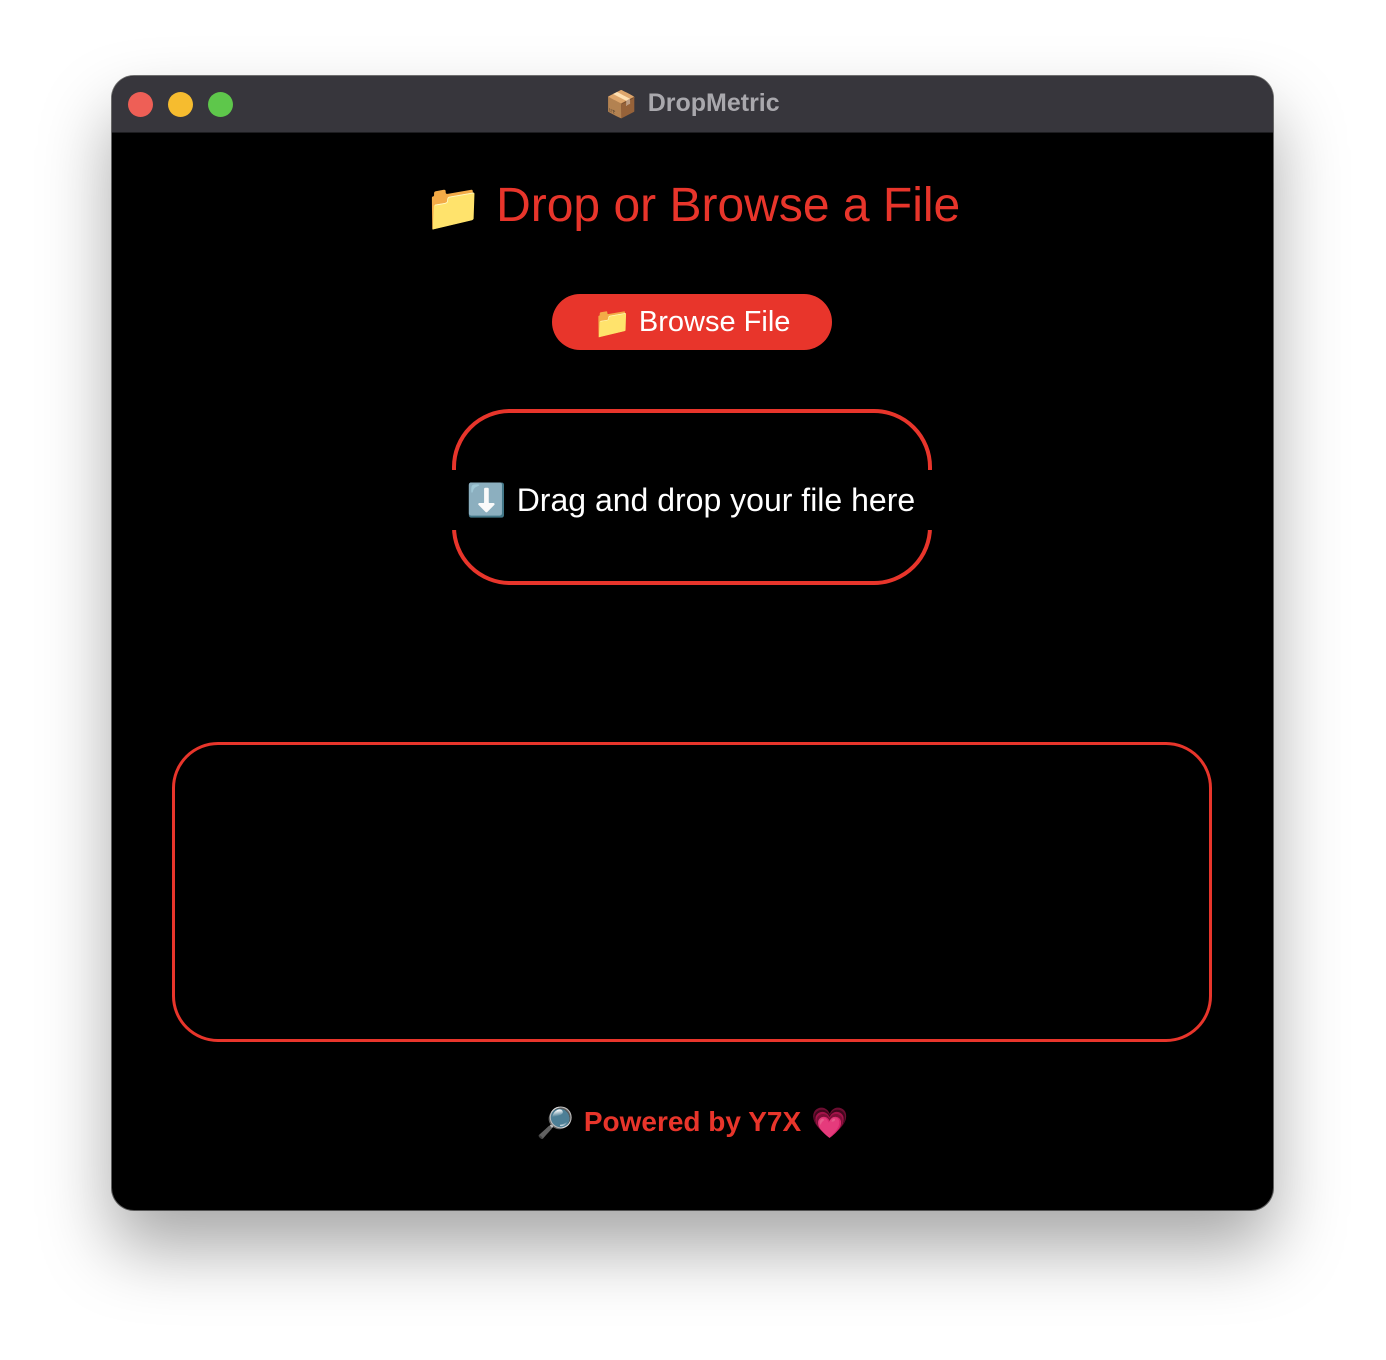 The width and height of the screenshot is (1386, 1360). Describe the element at coordinates (728, 205) in the screenshot. I see `page-heading-text: Drop or Browse a File` at that location.